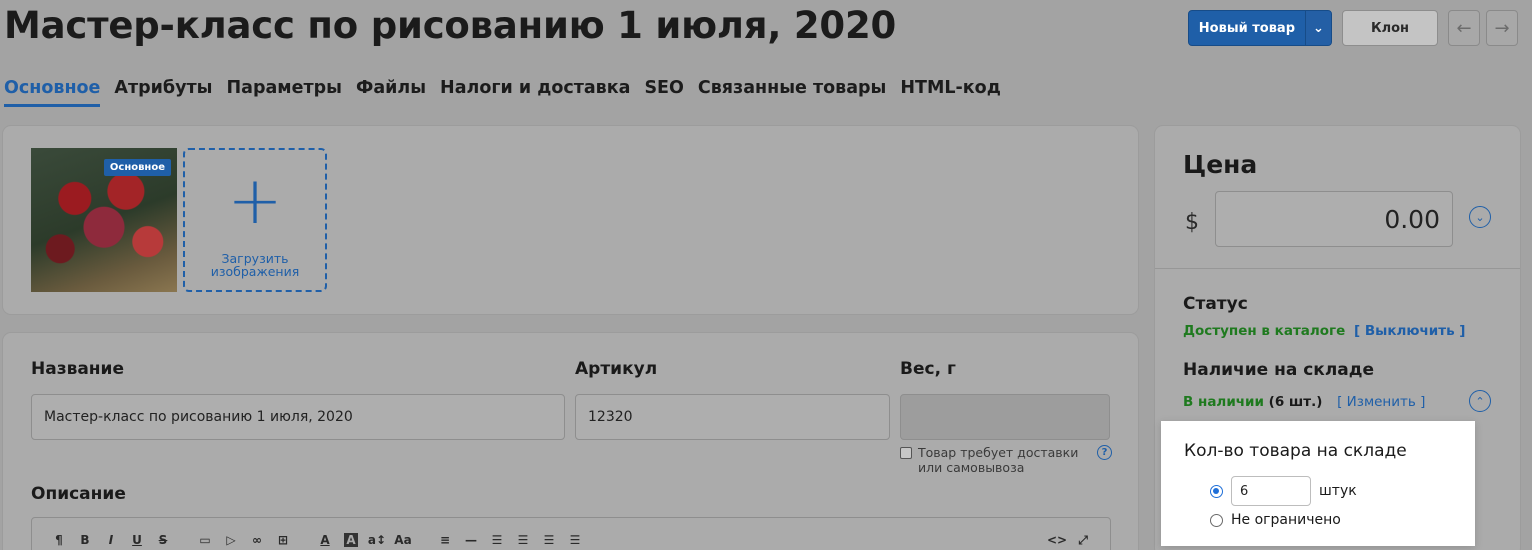 This screenshot has width=1532, height=550. What do you see at coordinates (1390, 28) in the screenshot?
I see `clone-button: Клон` at bounding box center [1390, 28].